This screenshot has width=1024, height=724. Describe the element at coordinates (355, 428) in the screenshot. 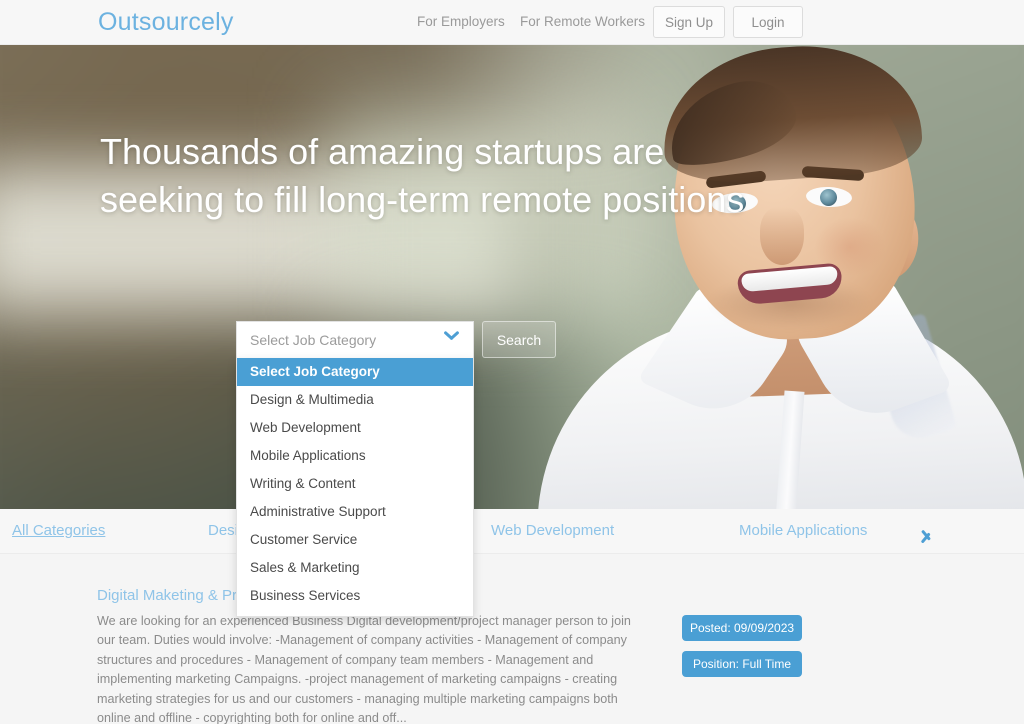

I see `dropdown-option-web-development: Web Development` at that location.